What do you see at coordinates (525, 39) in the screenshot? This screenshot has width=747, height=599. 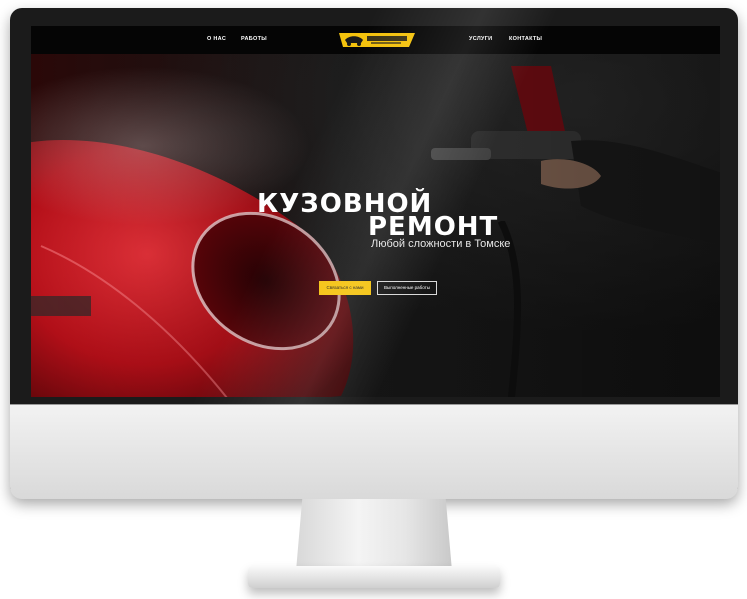 I see `nav-item-contacts: КОНТАКТЫ` at bounding box center [525, 39].